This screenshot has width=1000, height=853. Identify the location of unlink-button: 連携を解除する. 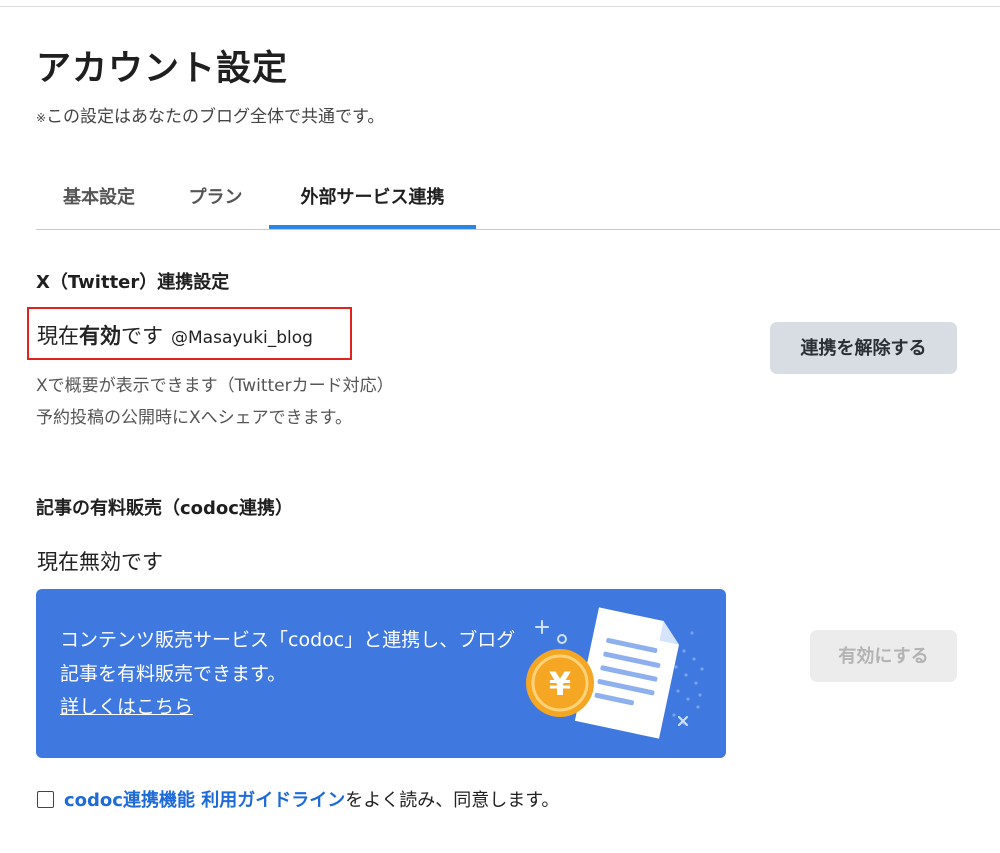
(863, 348).